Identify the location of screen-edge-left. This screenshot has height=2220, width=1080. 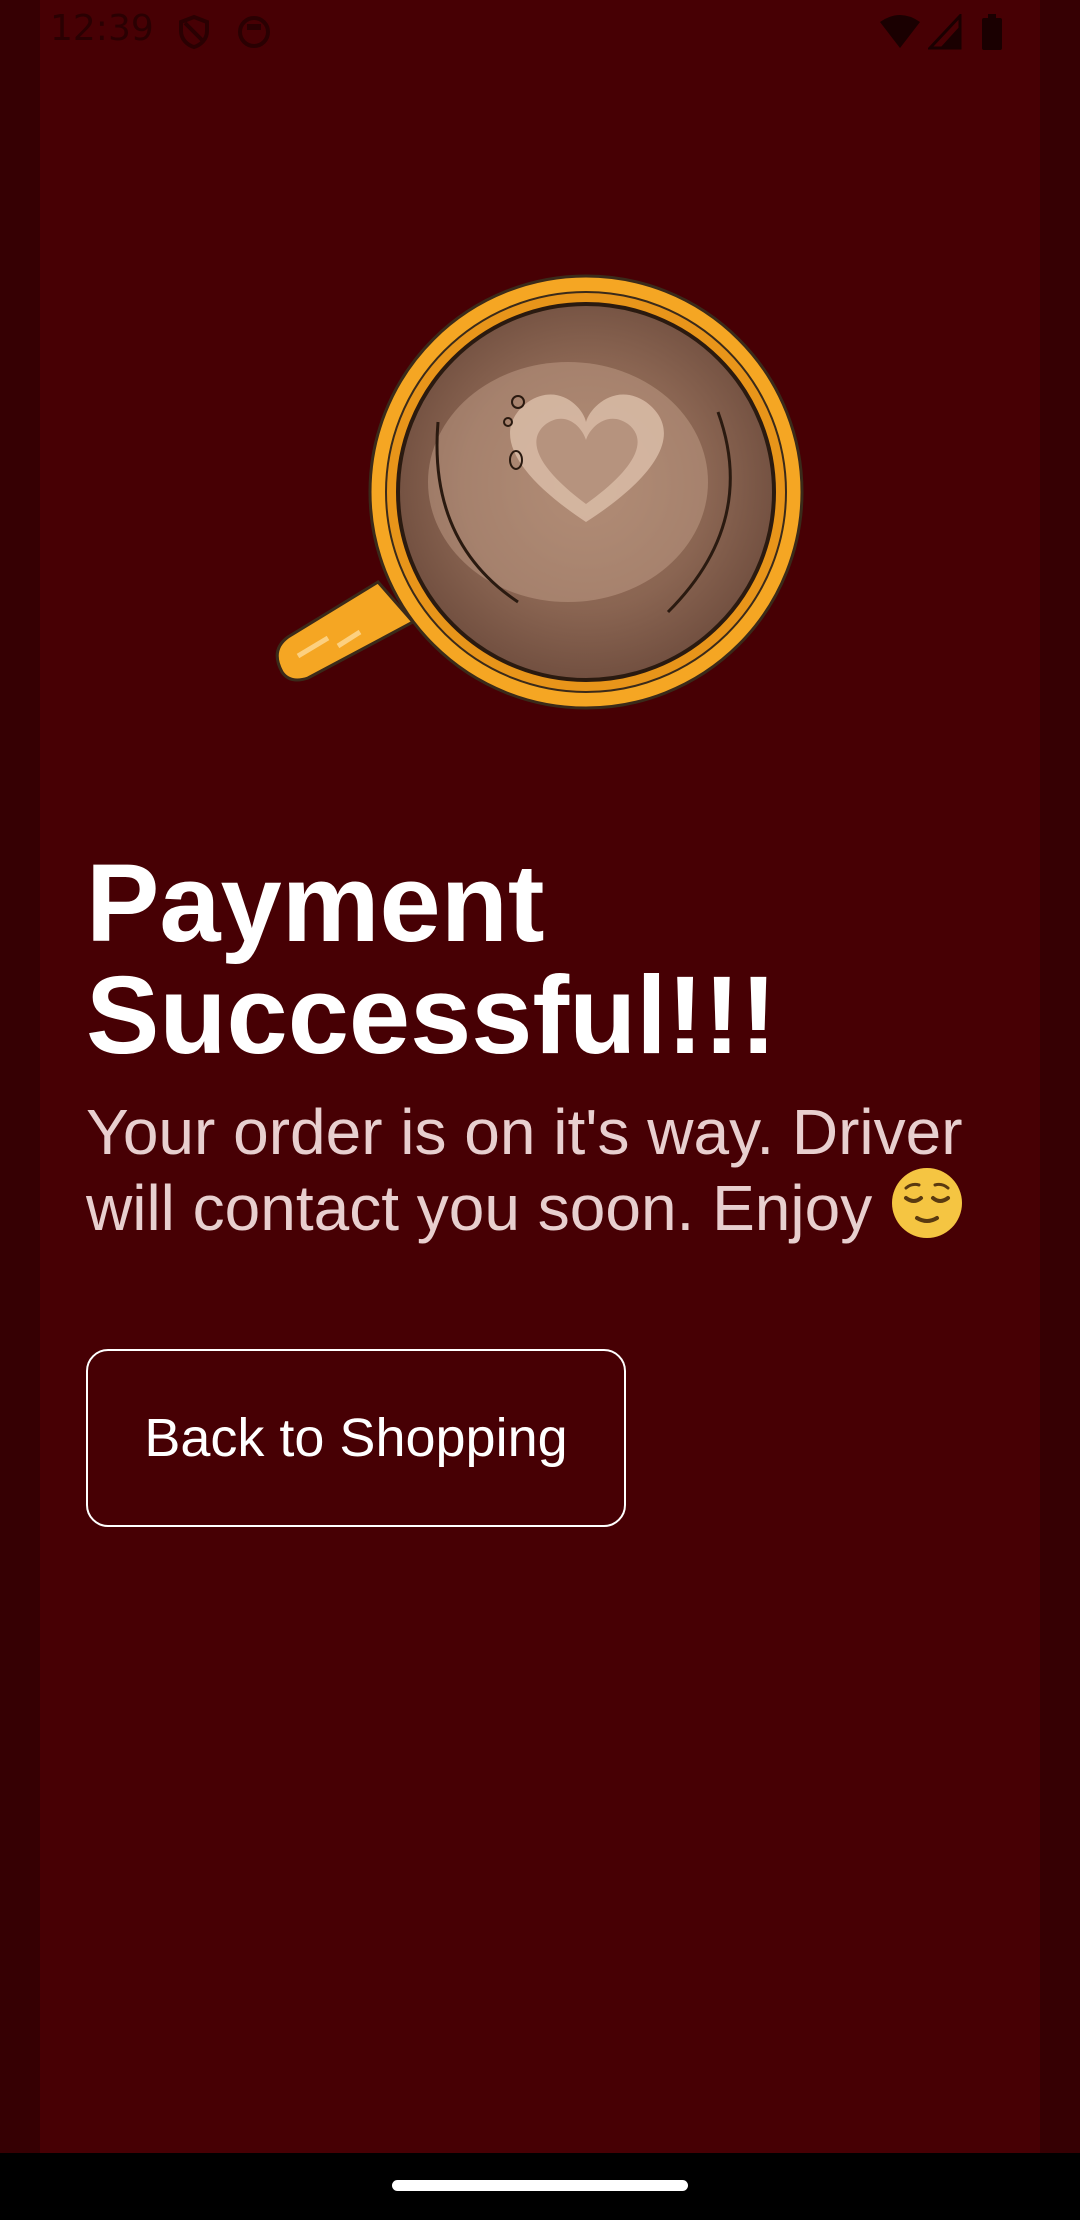
(20, 1076).